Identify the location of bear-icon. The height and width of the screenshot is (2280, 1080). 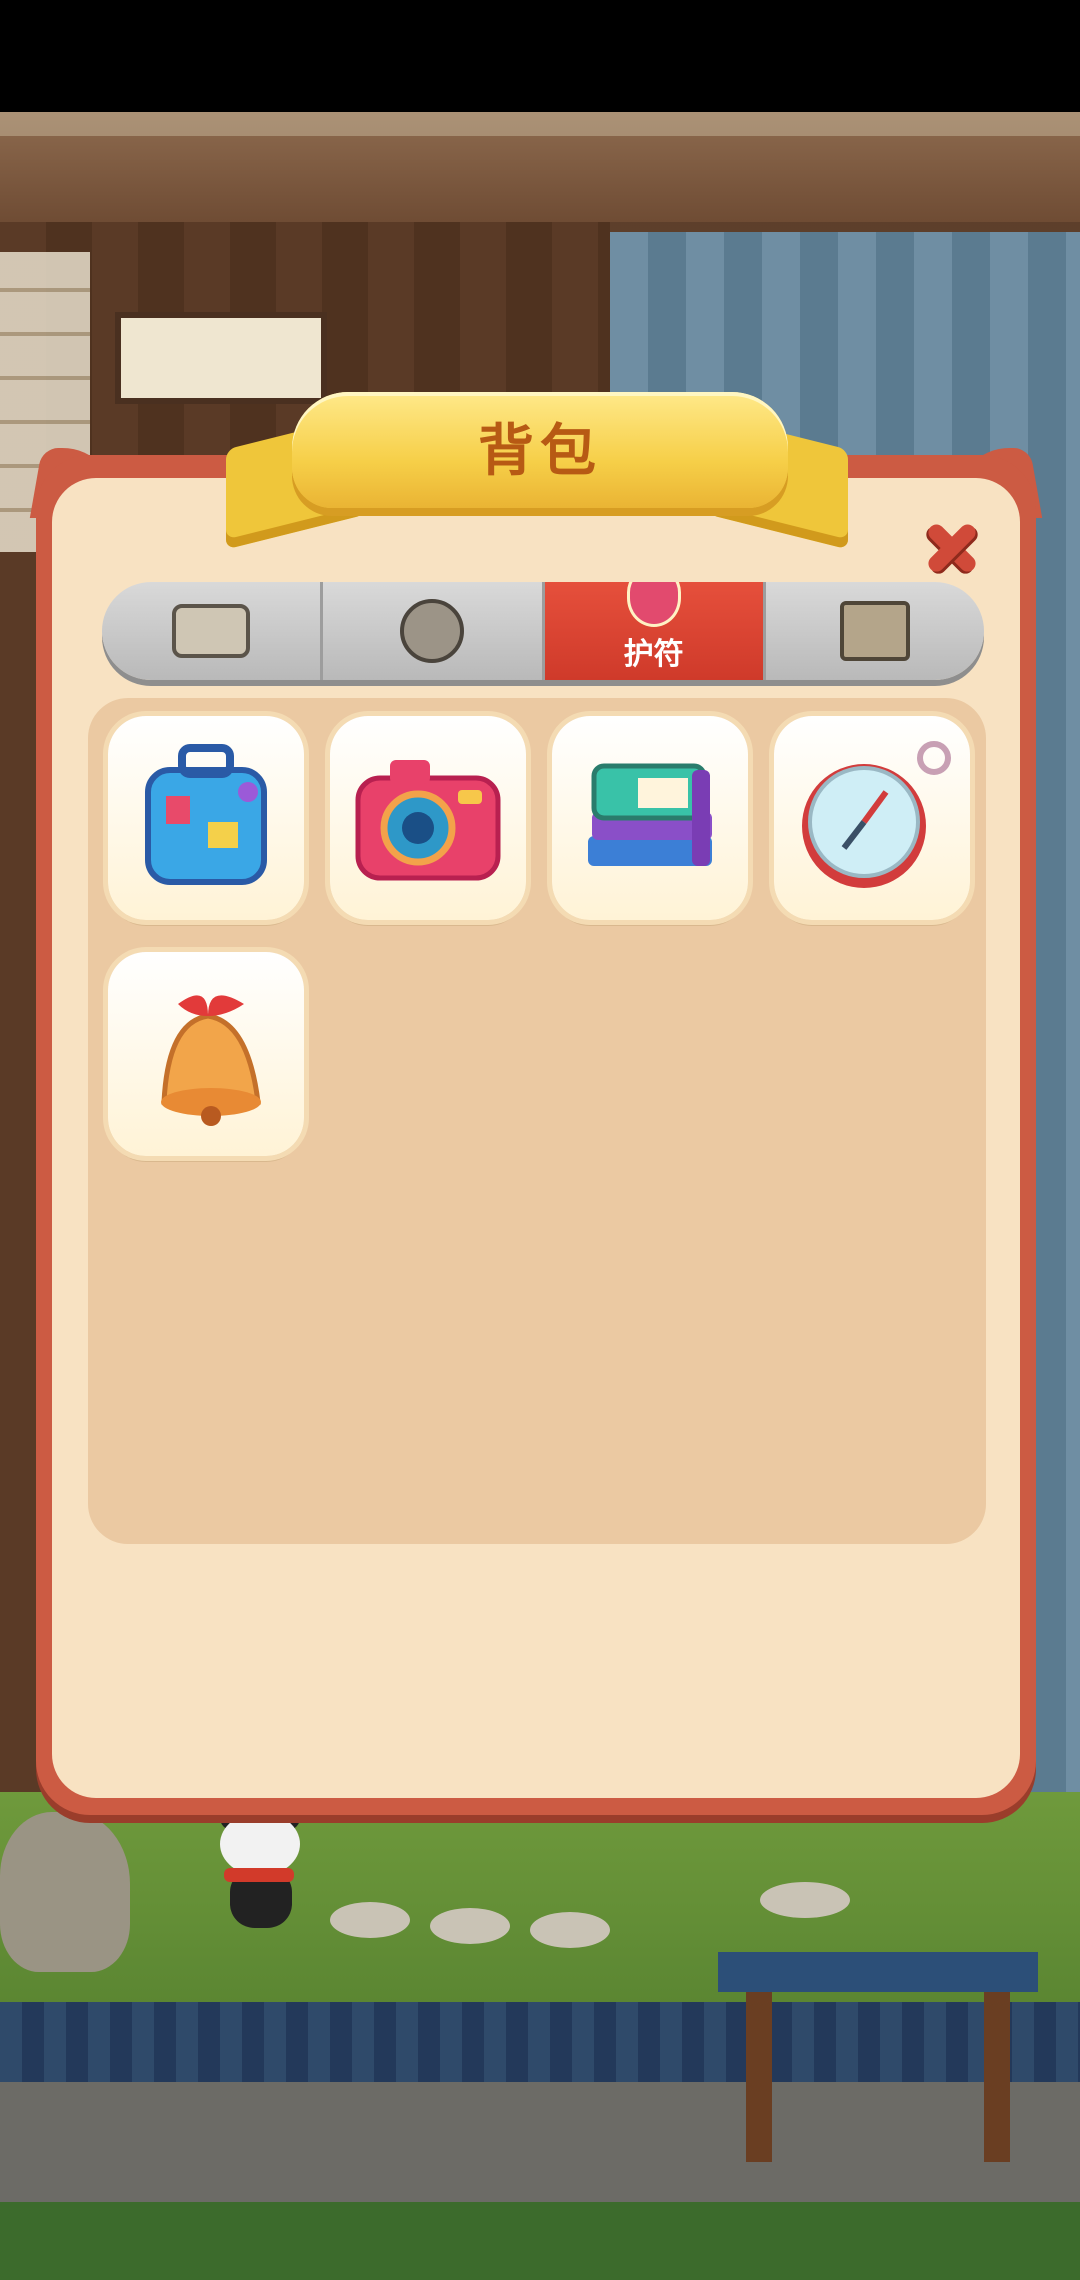
(432, 631).